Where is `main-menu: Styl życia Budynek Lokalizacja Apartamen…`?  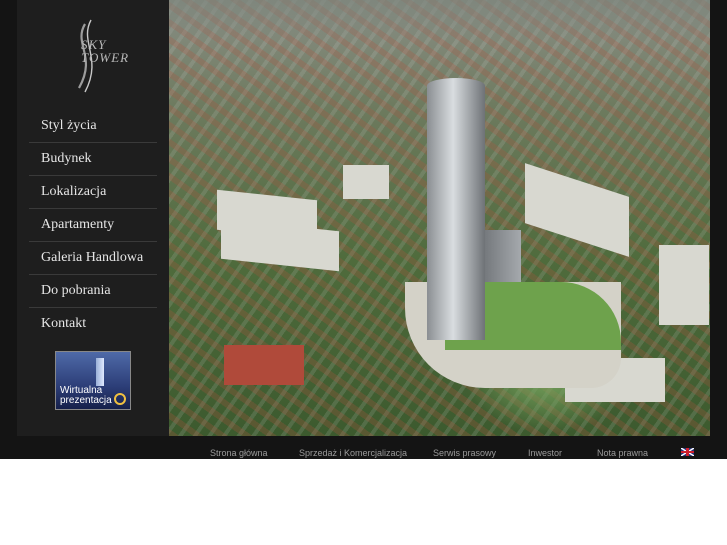 main-menu: Styl życia Budynek Lokalizacja Apartamen… is located at coordinates (93, 225).